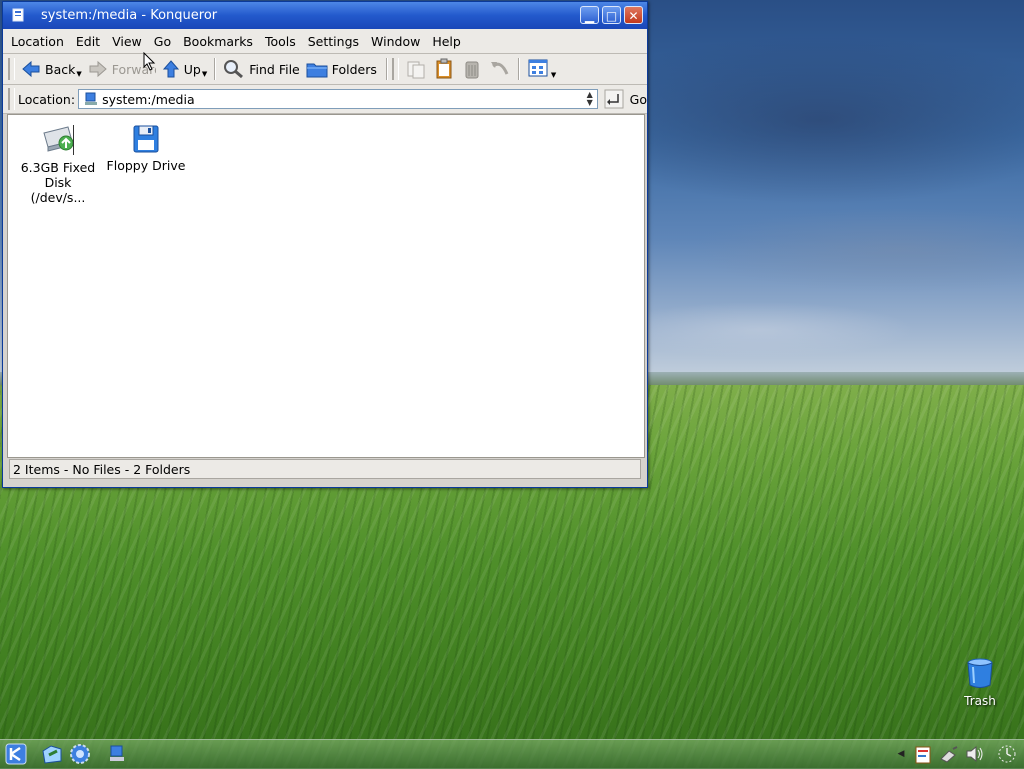 This screenshot has height=769, width=1024. Describe the element at coordinates (633, 15) in the screenshot. I see `close-button: ✕` at that location.